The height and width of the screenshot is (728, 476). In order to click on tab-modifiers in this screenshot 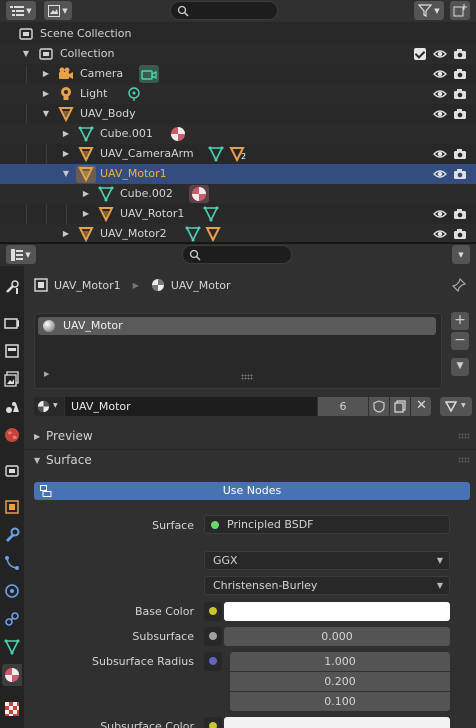, I will do `click(12, 535)`.